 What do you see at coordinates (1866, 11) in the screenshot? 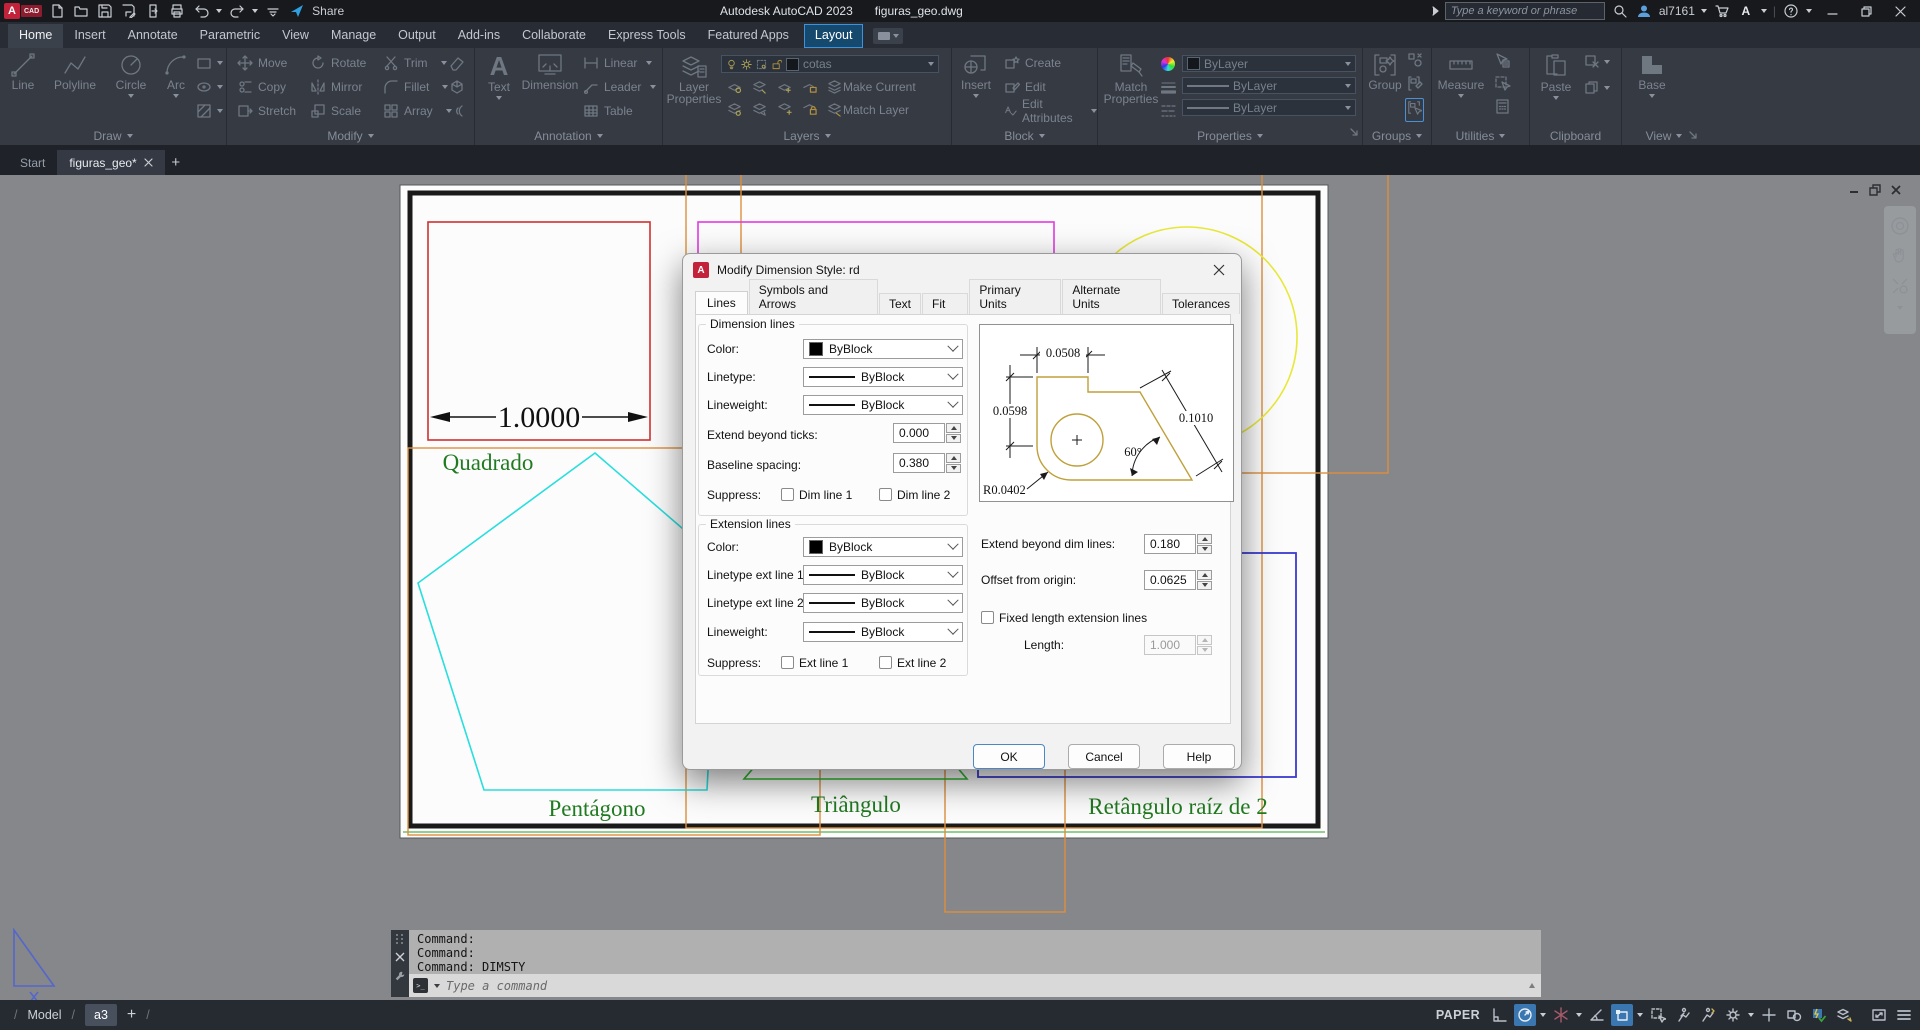
I see `restore-button` at bounding box center [1866, 11].